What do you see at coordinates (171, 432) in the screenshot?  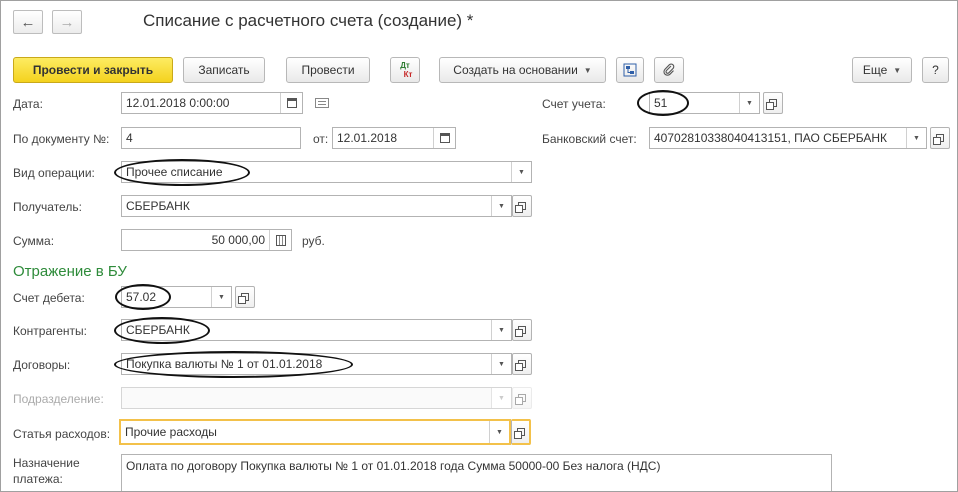 I see `expense-item-value: Прочие расходы` at bounding box center [171, 432].